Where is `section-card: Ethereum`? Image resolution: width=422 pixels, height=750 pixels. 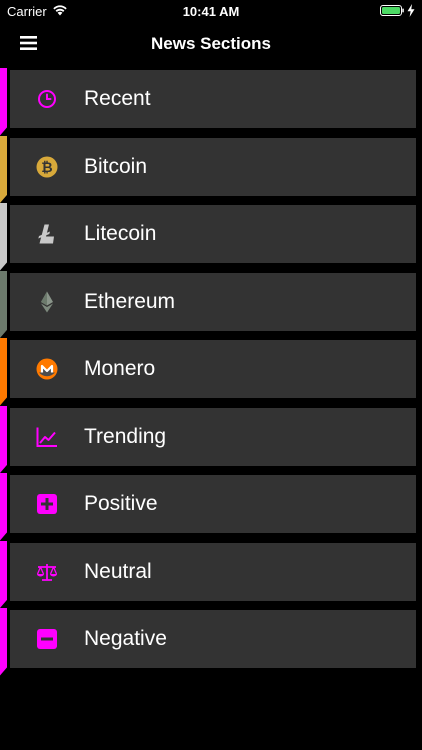
section-card: Ethereum is located at coordinates (213, 301).